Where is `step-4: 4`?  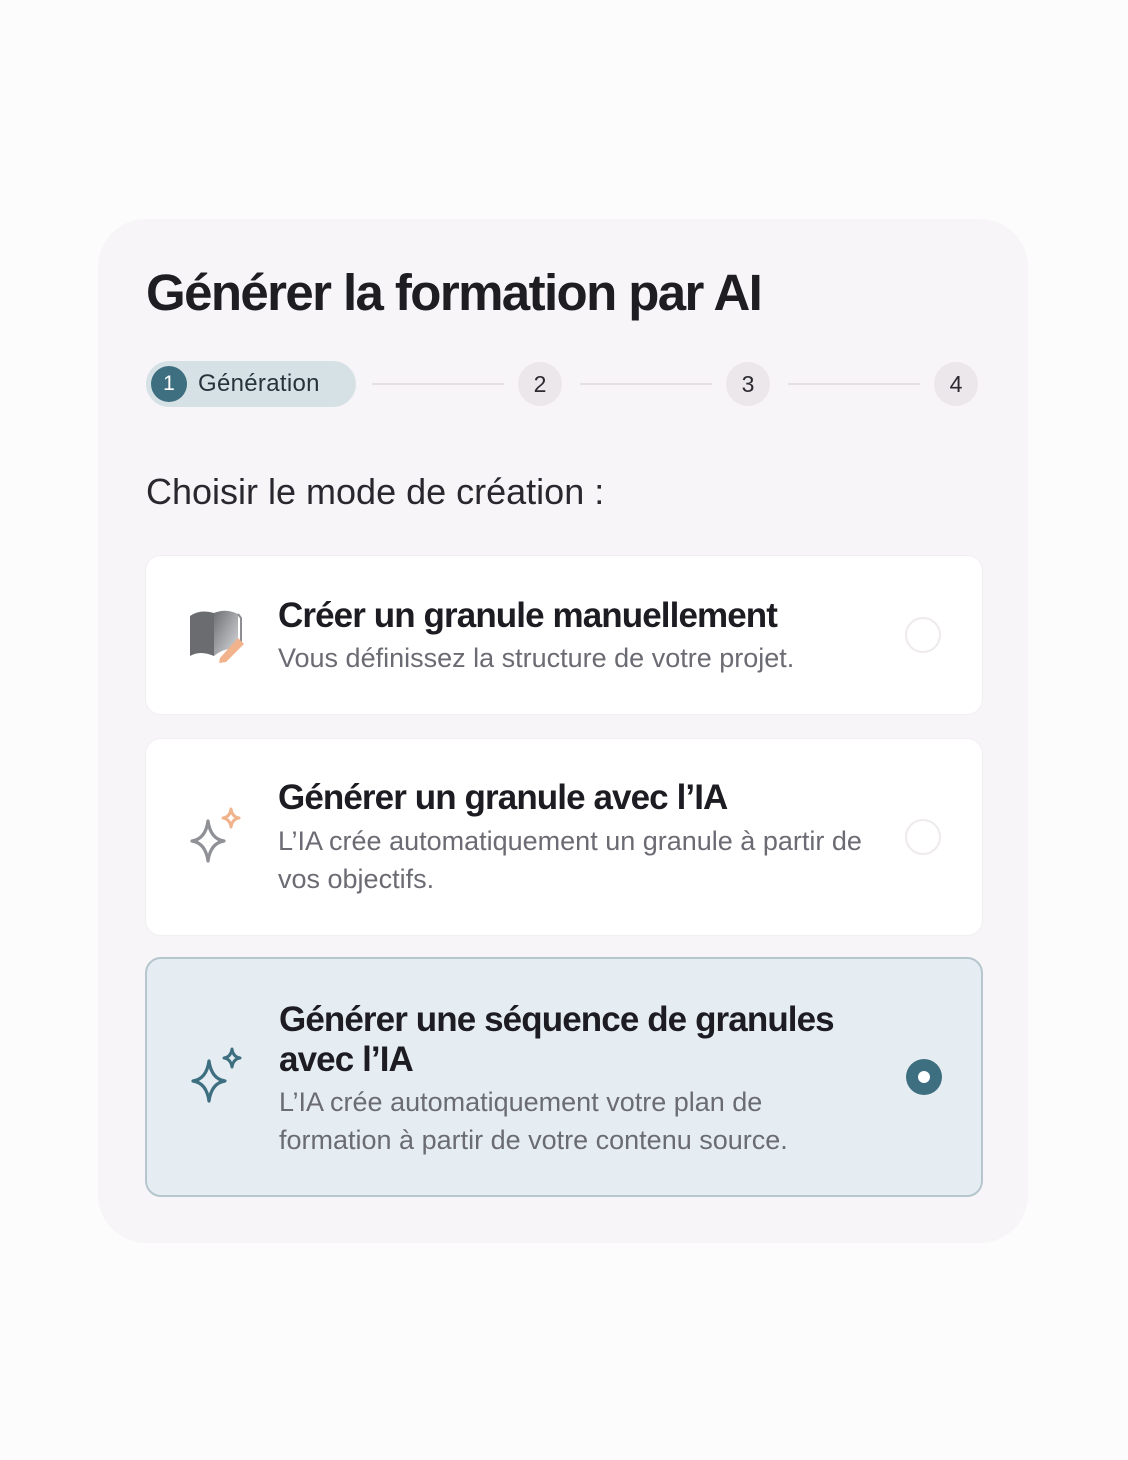
step-4: 4 is located at coordinates (956, 384).